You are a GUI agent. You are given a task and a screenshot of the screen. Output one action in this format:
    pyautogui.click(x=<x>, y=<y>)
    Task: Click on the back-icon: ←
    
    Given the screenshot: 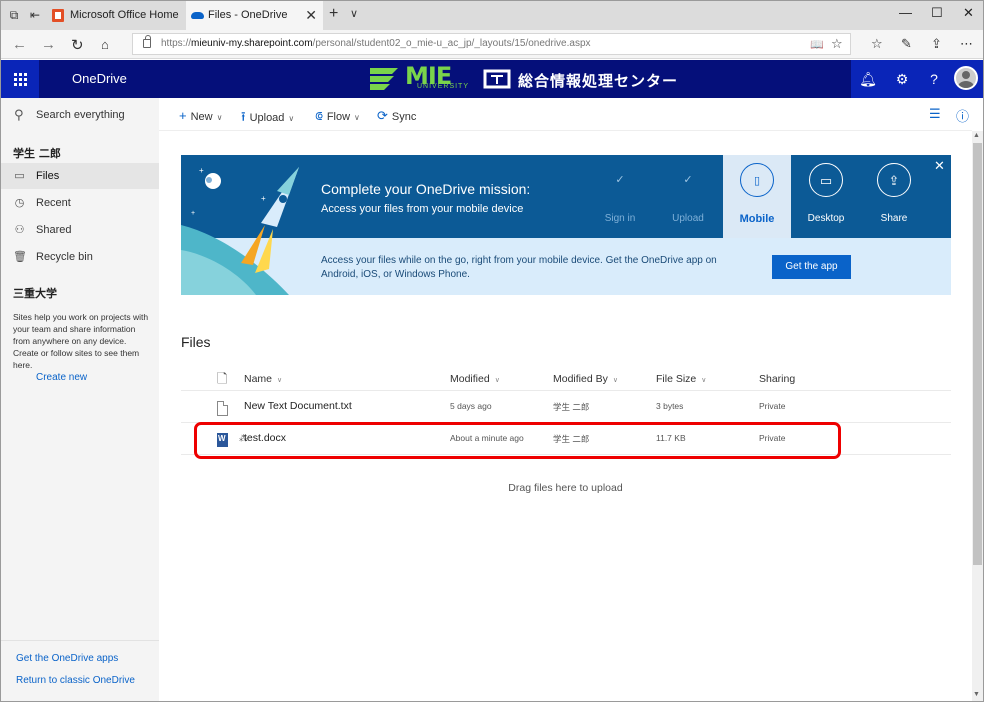 What is the action you would take?
    pyautogui.click(x=19, y=44)
    